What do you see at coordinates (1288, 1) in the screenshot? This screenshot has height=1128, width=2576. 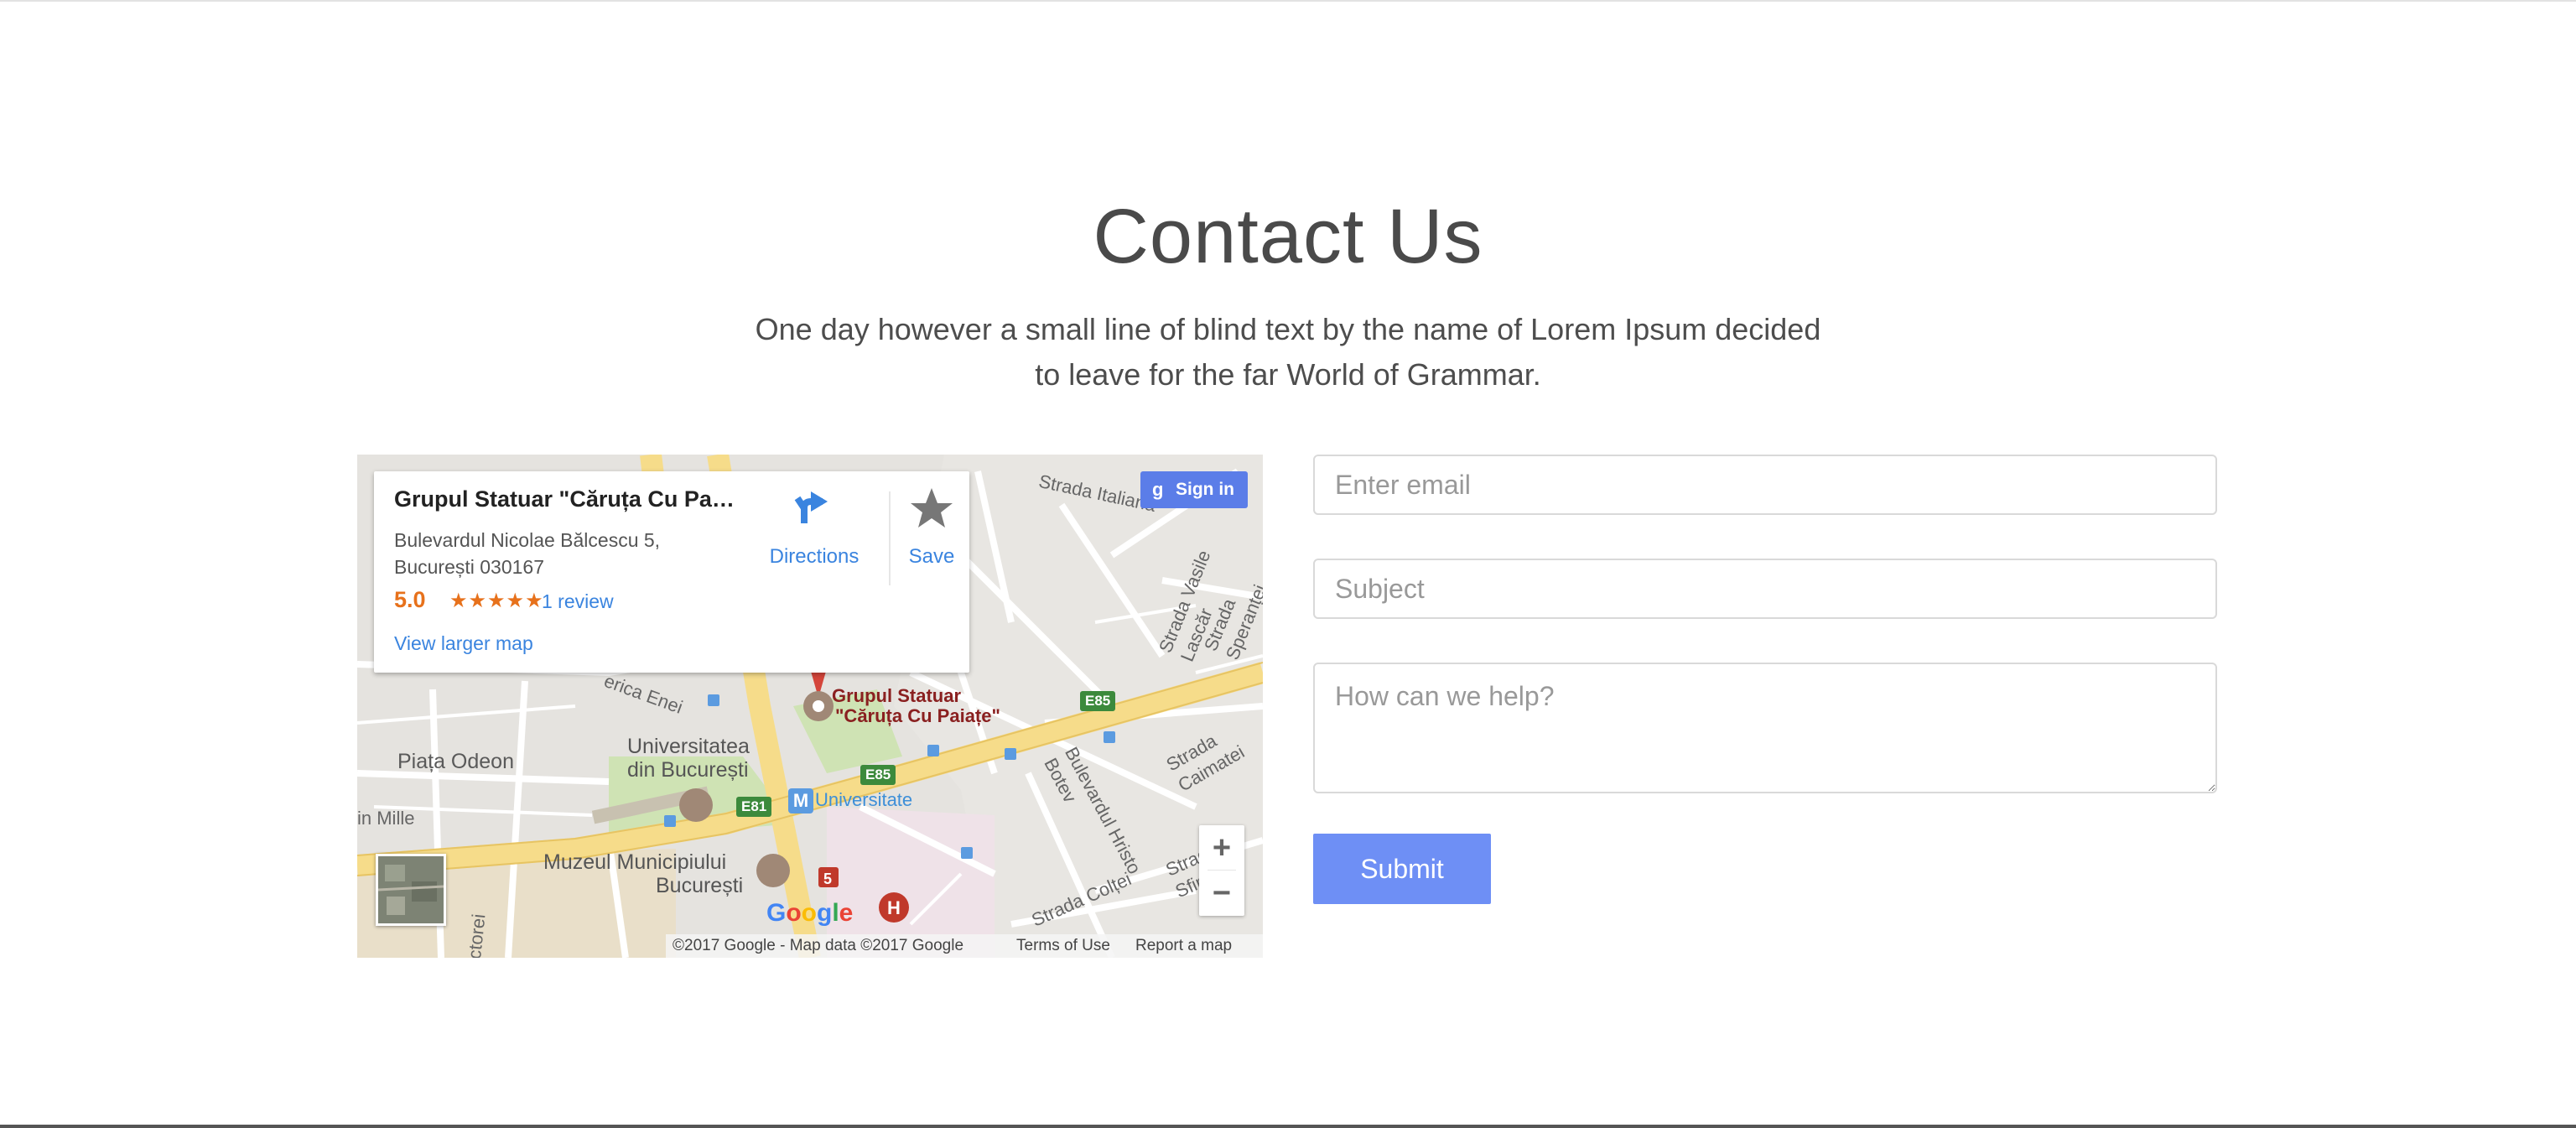 I see `top-divider` at bounding box center [1288, 1].